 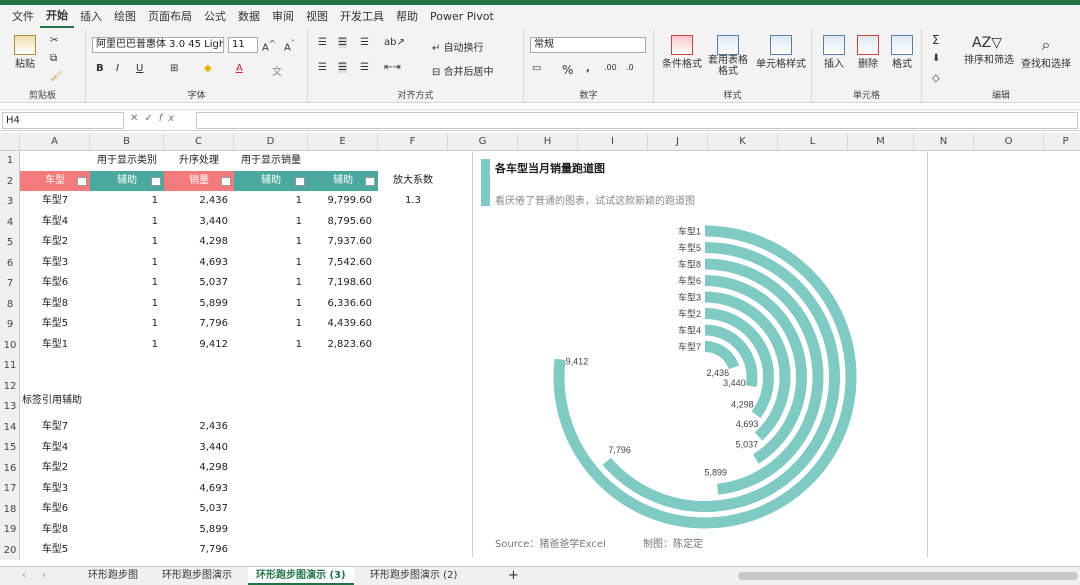 I want to click on header-car: 车型, so click(x=55, y=181).